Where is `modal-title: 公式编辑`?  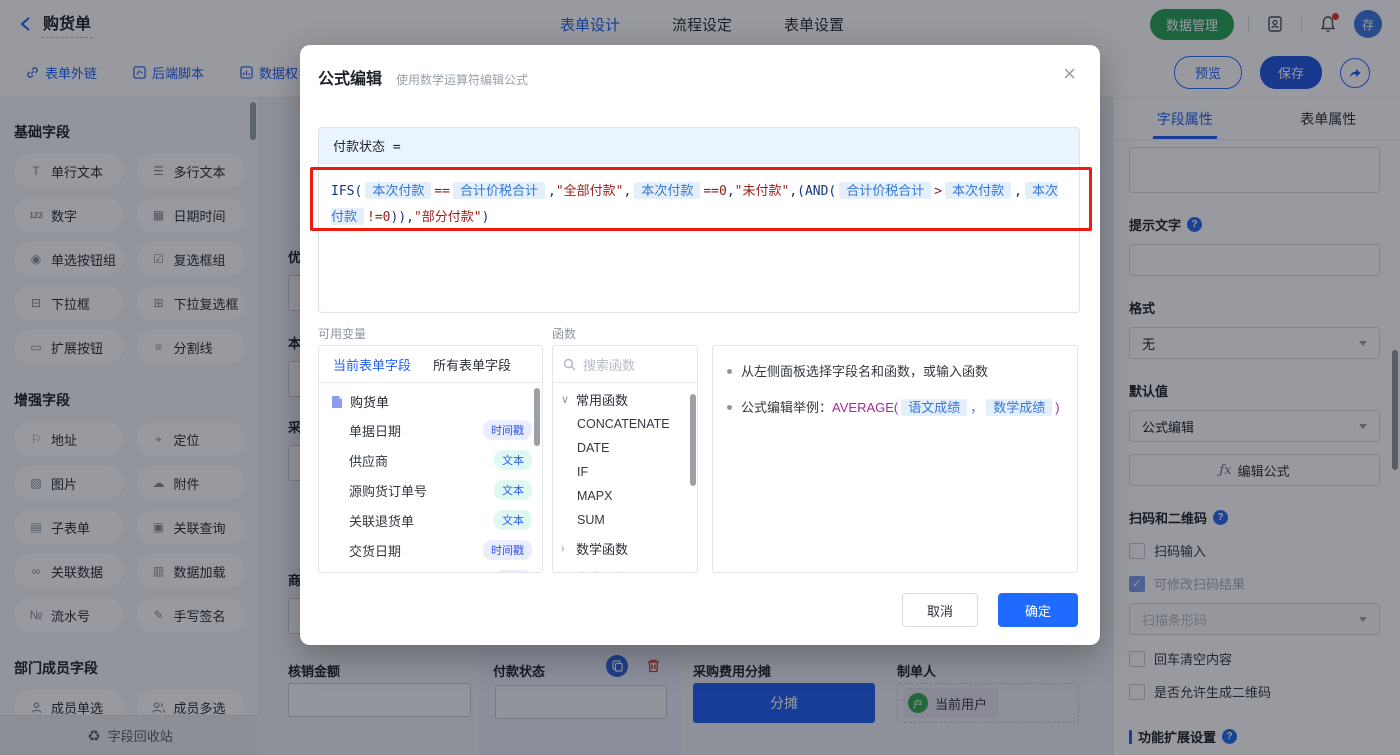
modal-title: 公式编辑 is located at coordinates (350, 79).